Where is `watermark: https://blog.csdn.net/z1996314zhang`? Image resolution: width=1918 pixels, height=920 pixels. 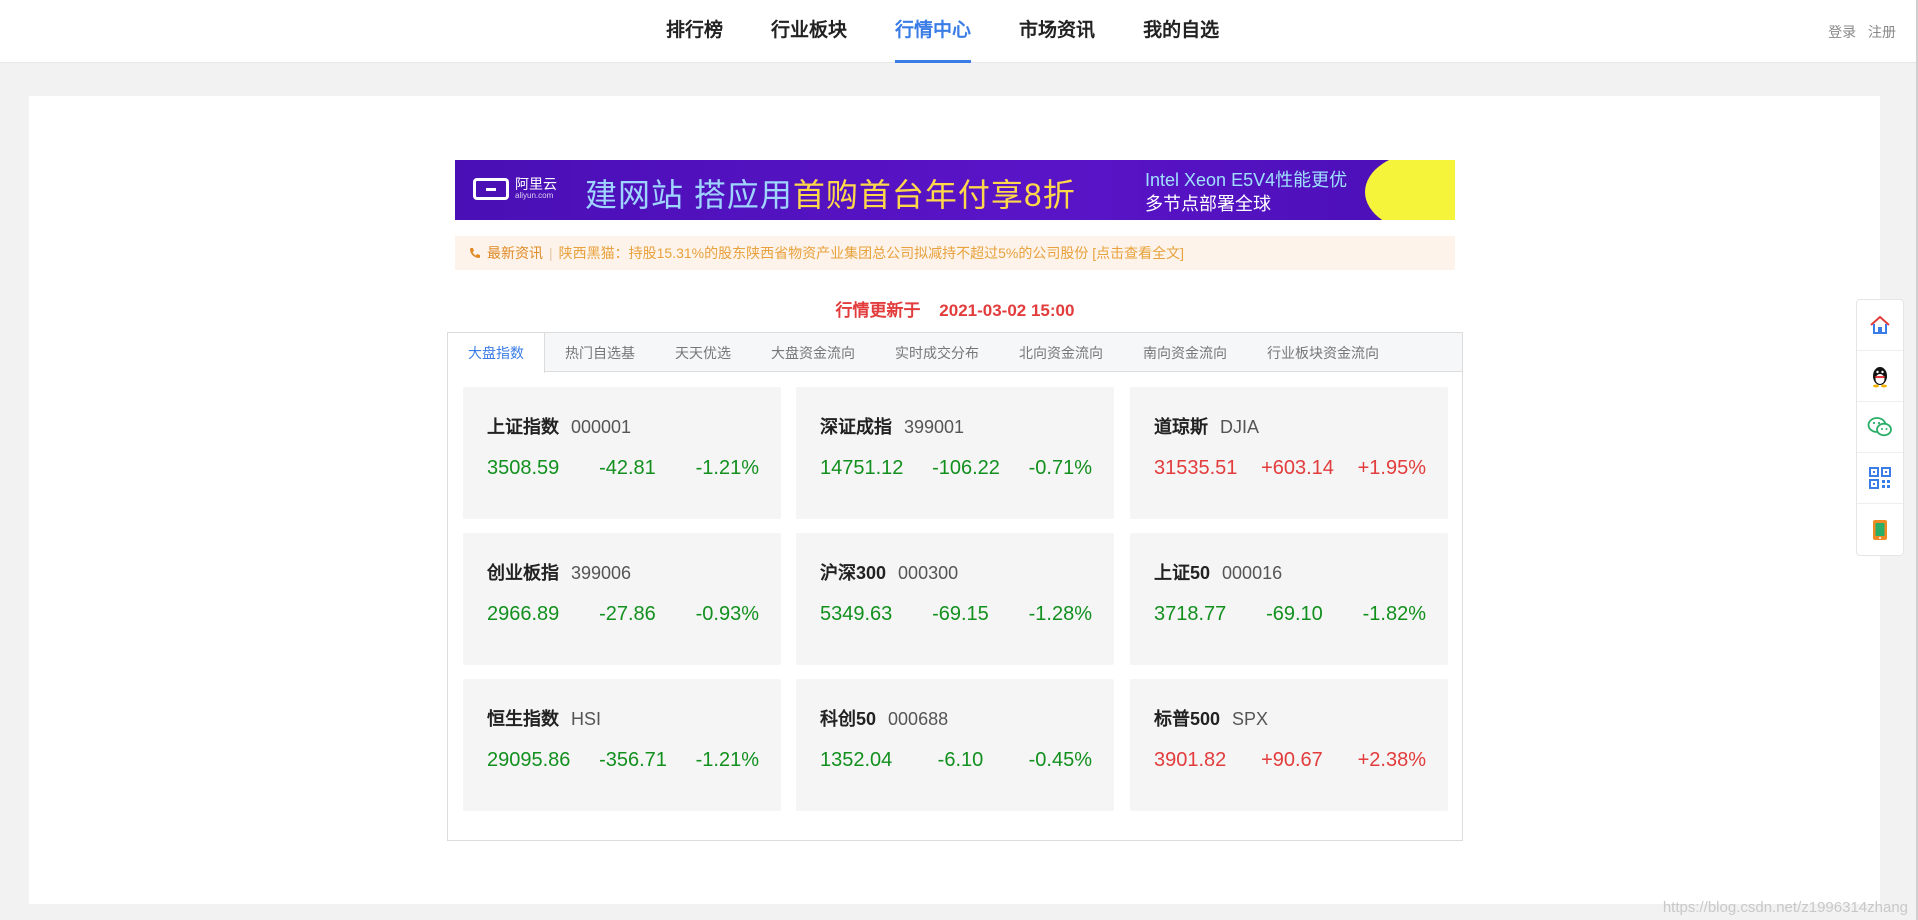
watermark: https://blog.csdn.net/z1996314zhang is located at coordinates (1785, 907).